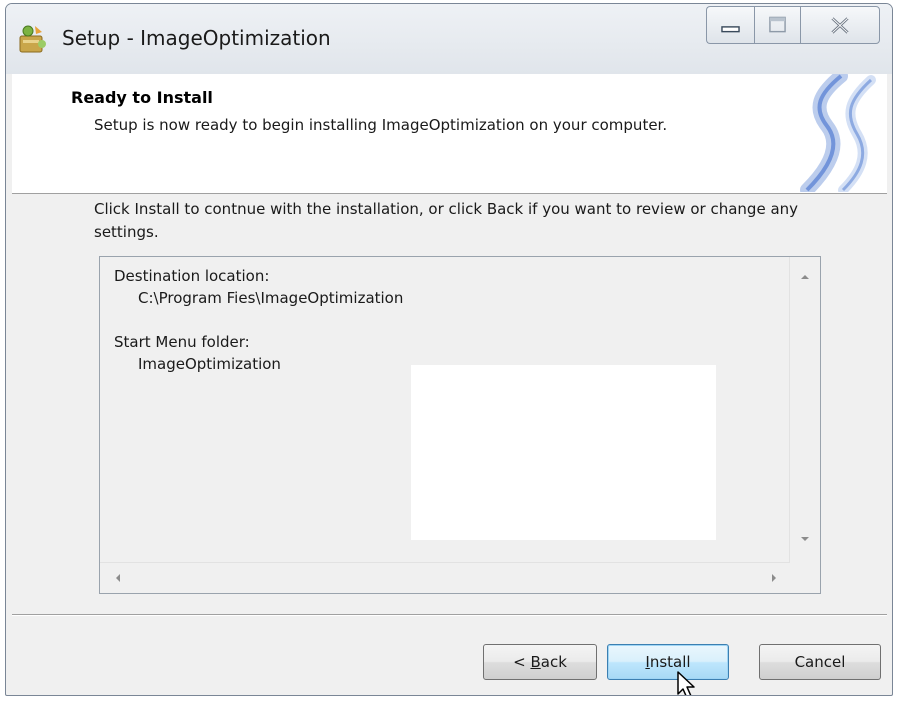 The height and width of the screenshot is (702, 899). I want to click on minimize-button, so click(730, 25).